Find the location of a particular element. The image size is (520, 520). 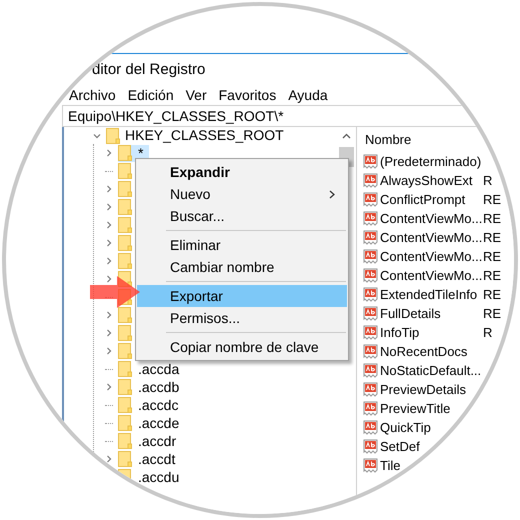

pointer-arrow is located at coordinates (115, 292).